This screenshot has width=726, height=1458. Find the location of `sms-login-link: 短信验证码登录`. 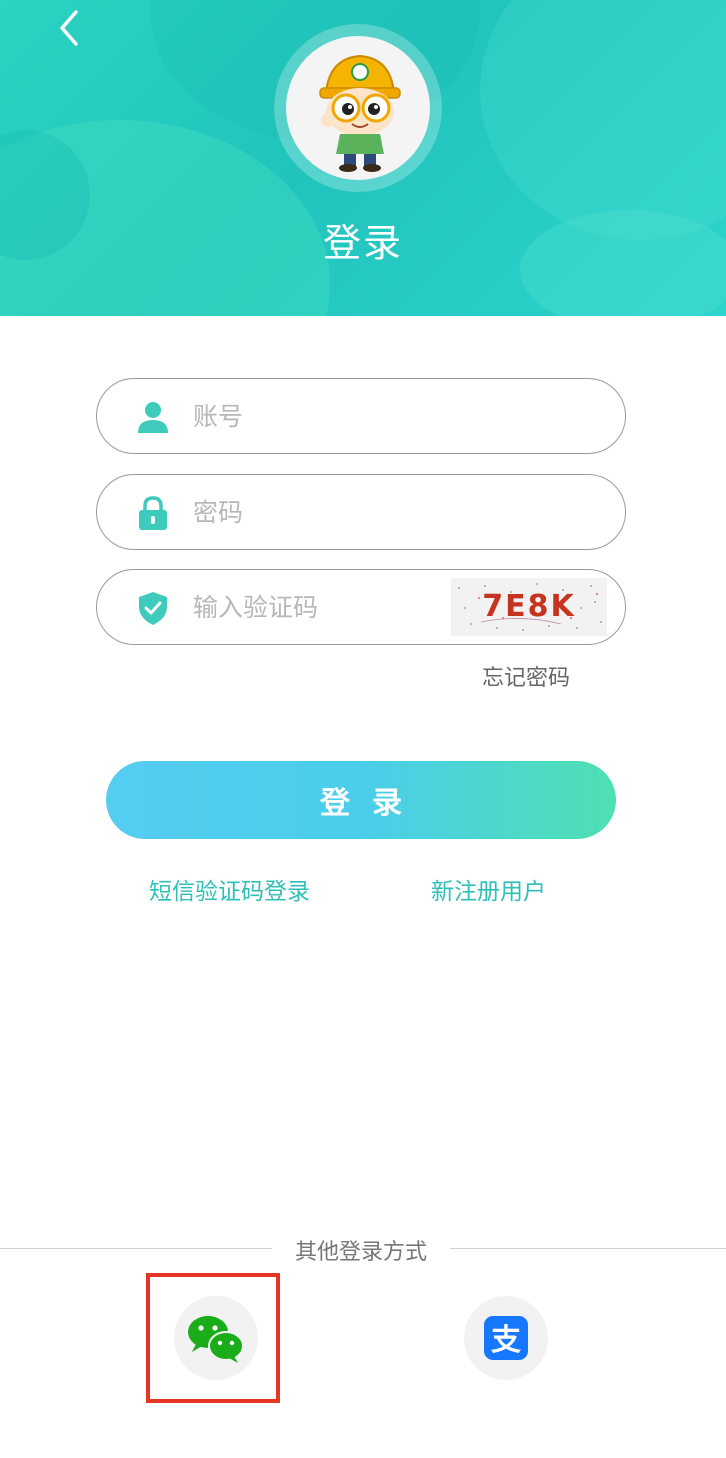

sms-login-link: 短信验证码登录 is located at coordinates (229, 889).